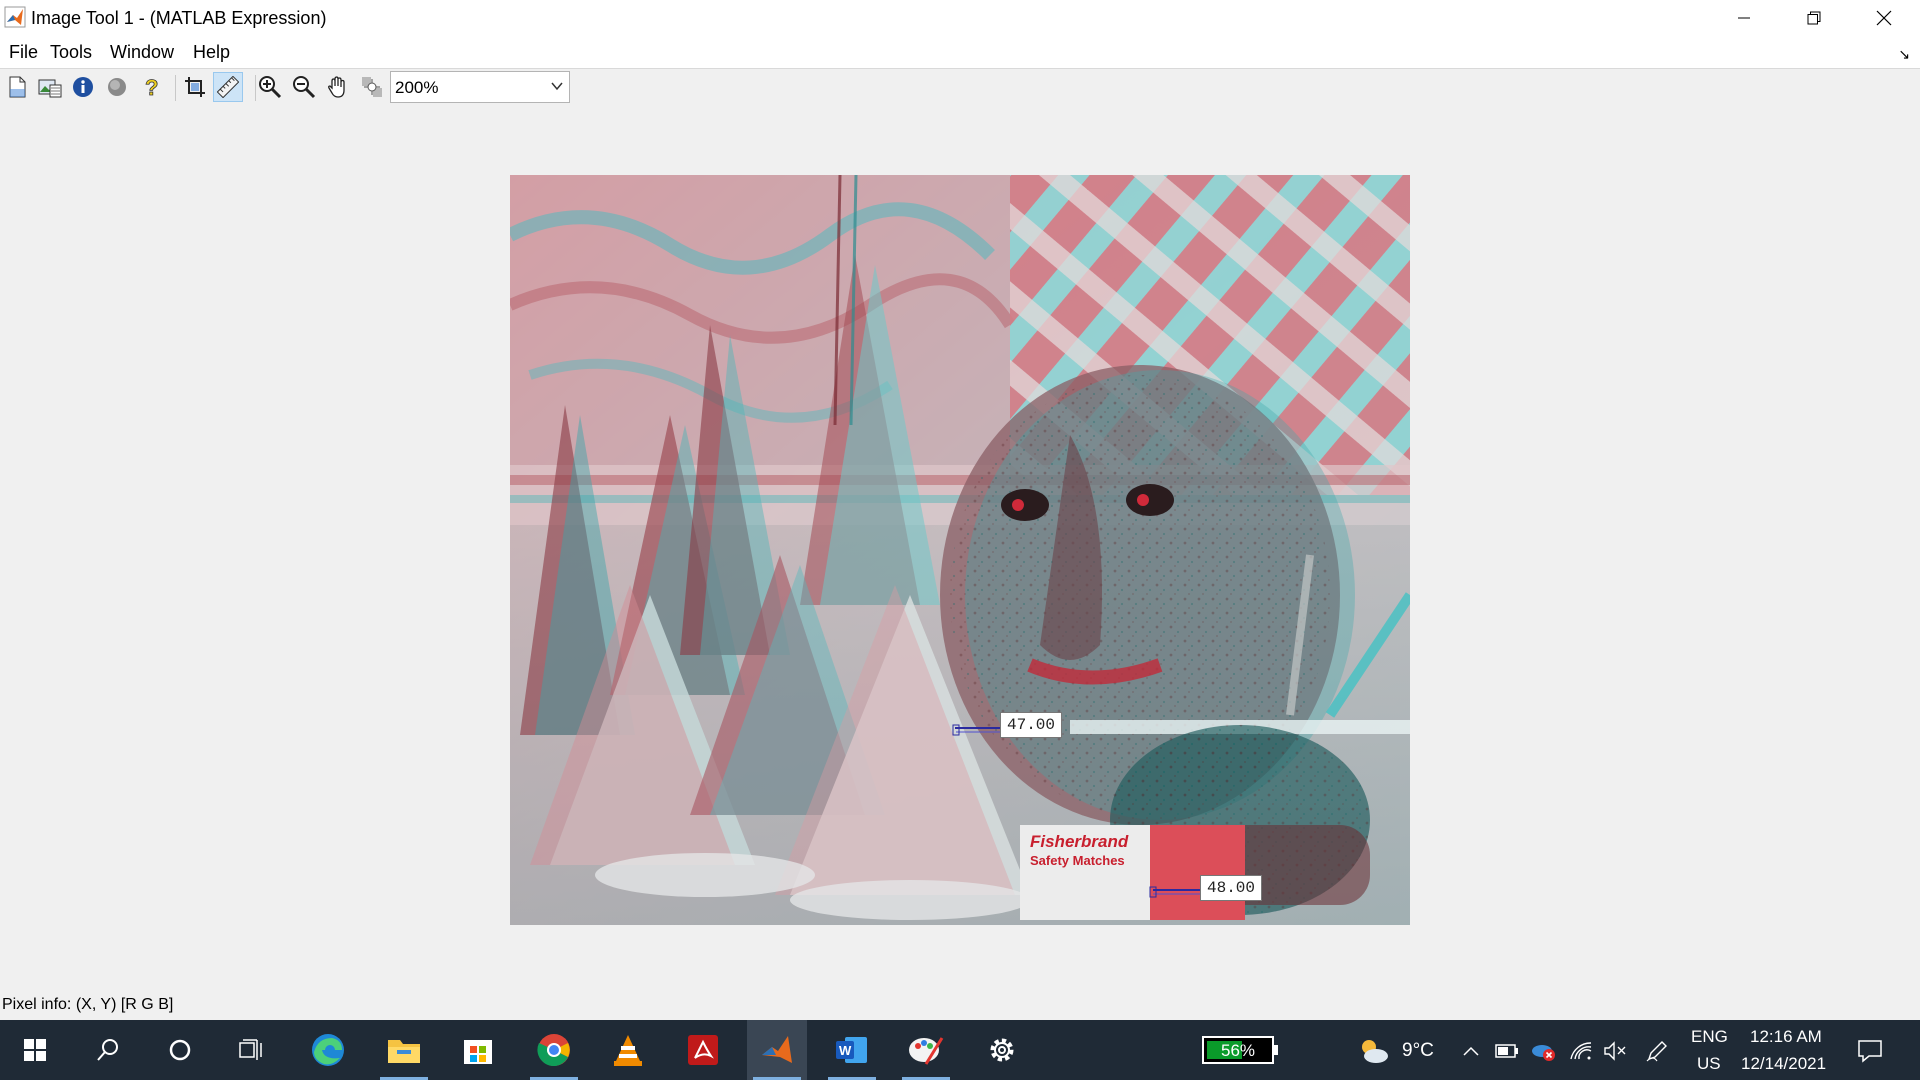 The image size is (1920, 1080). I want to click on adjust-contrast-icon, so click(117, 87).